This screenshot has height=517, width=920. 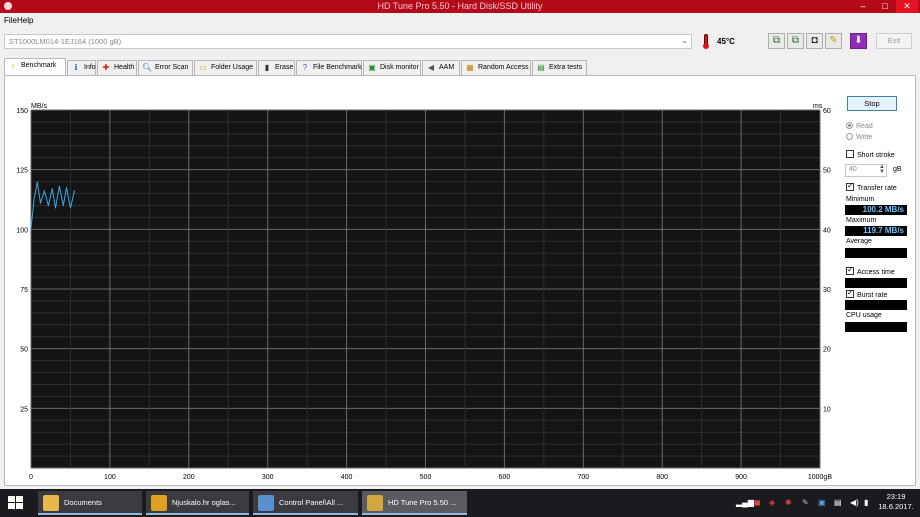 What do you see at coordinates (864, 126) in the screenshot?
I see `read-label: Read` at bounding box center [864, 126].